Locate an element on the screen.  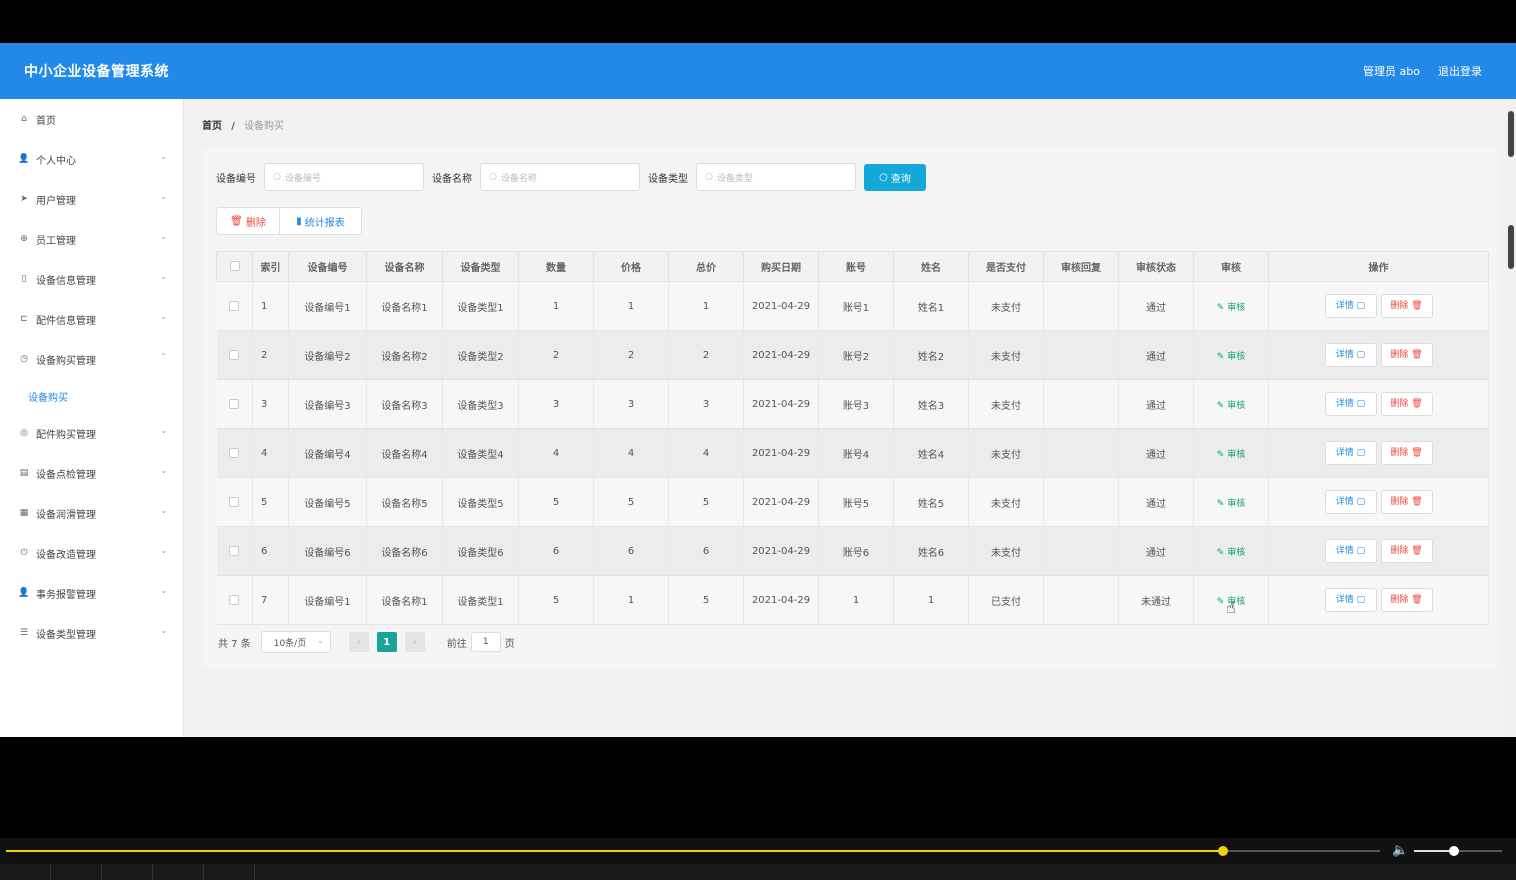
sidebar-item-label: 配件购买管理 is located at coordinates (66, 435).